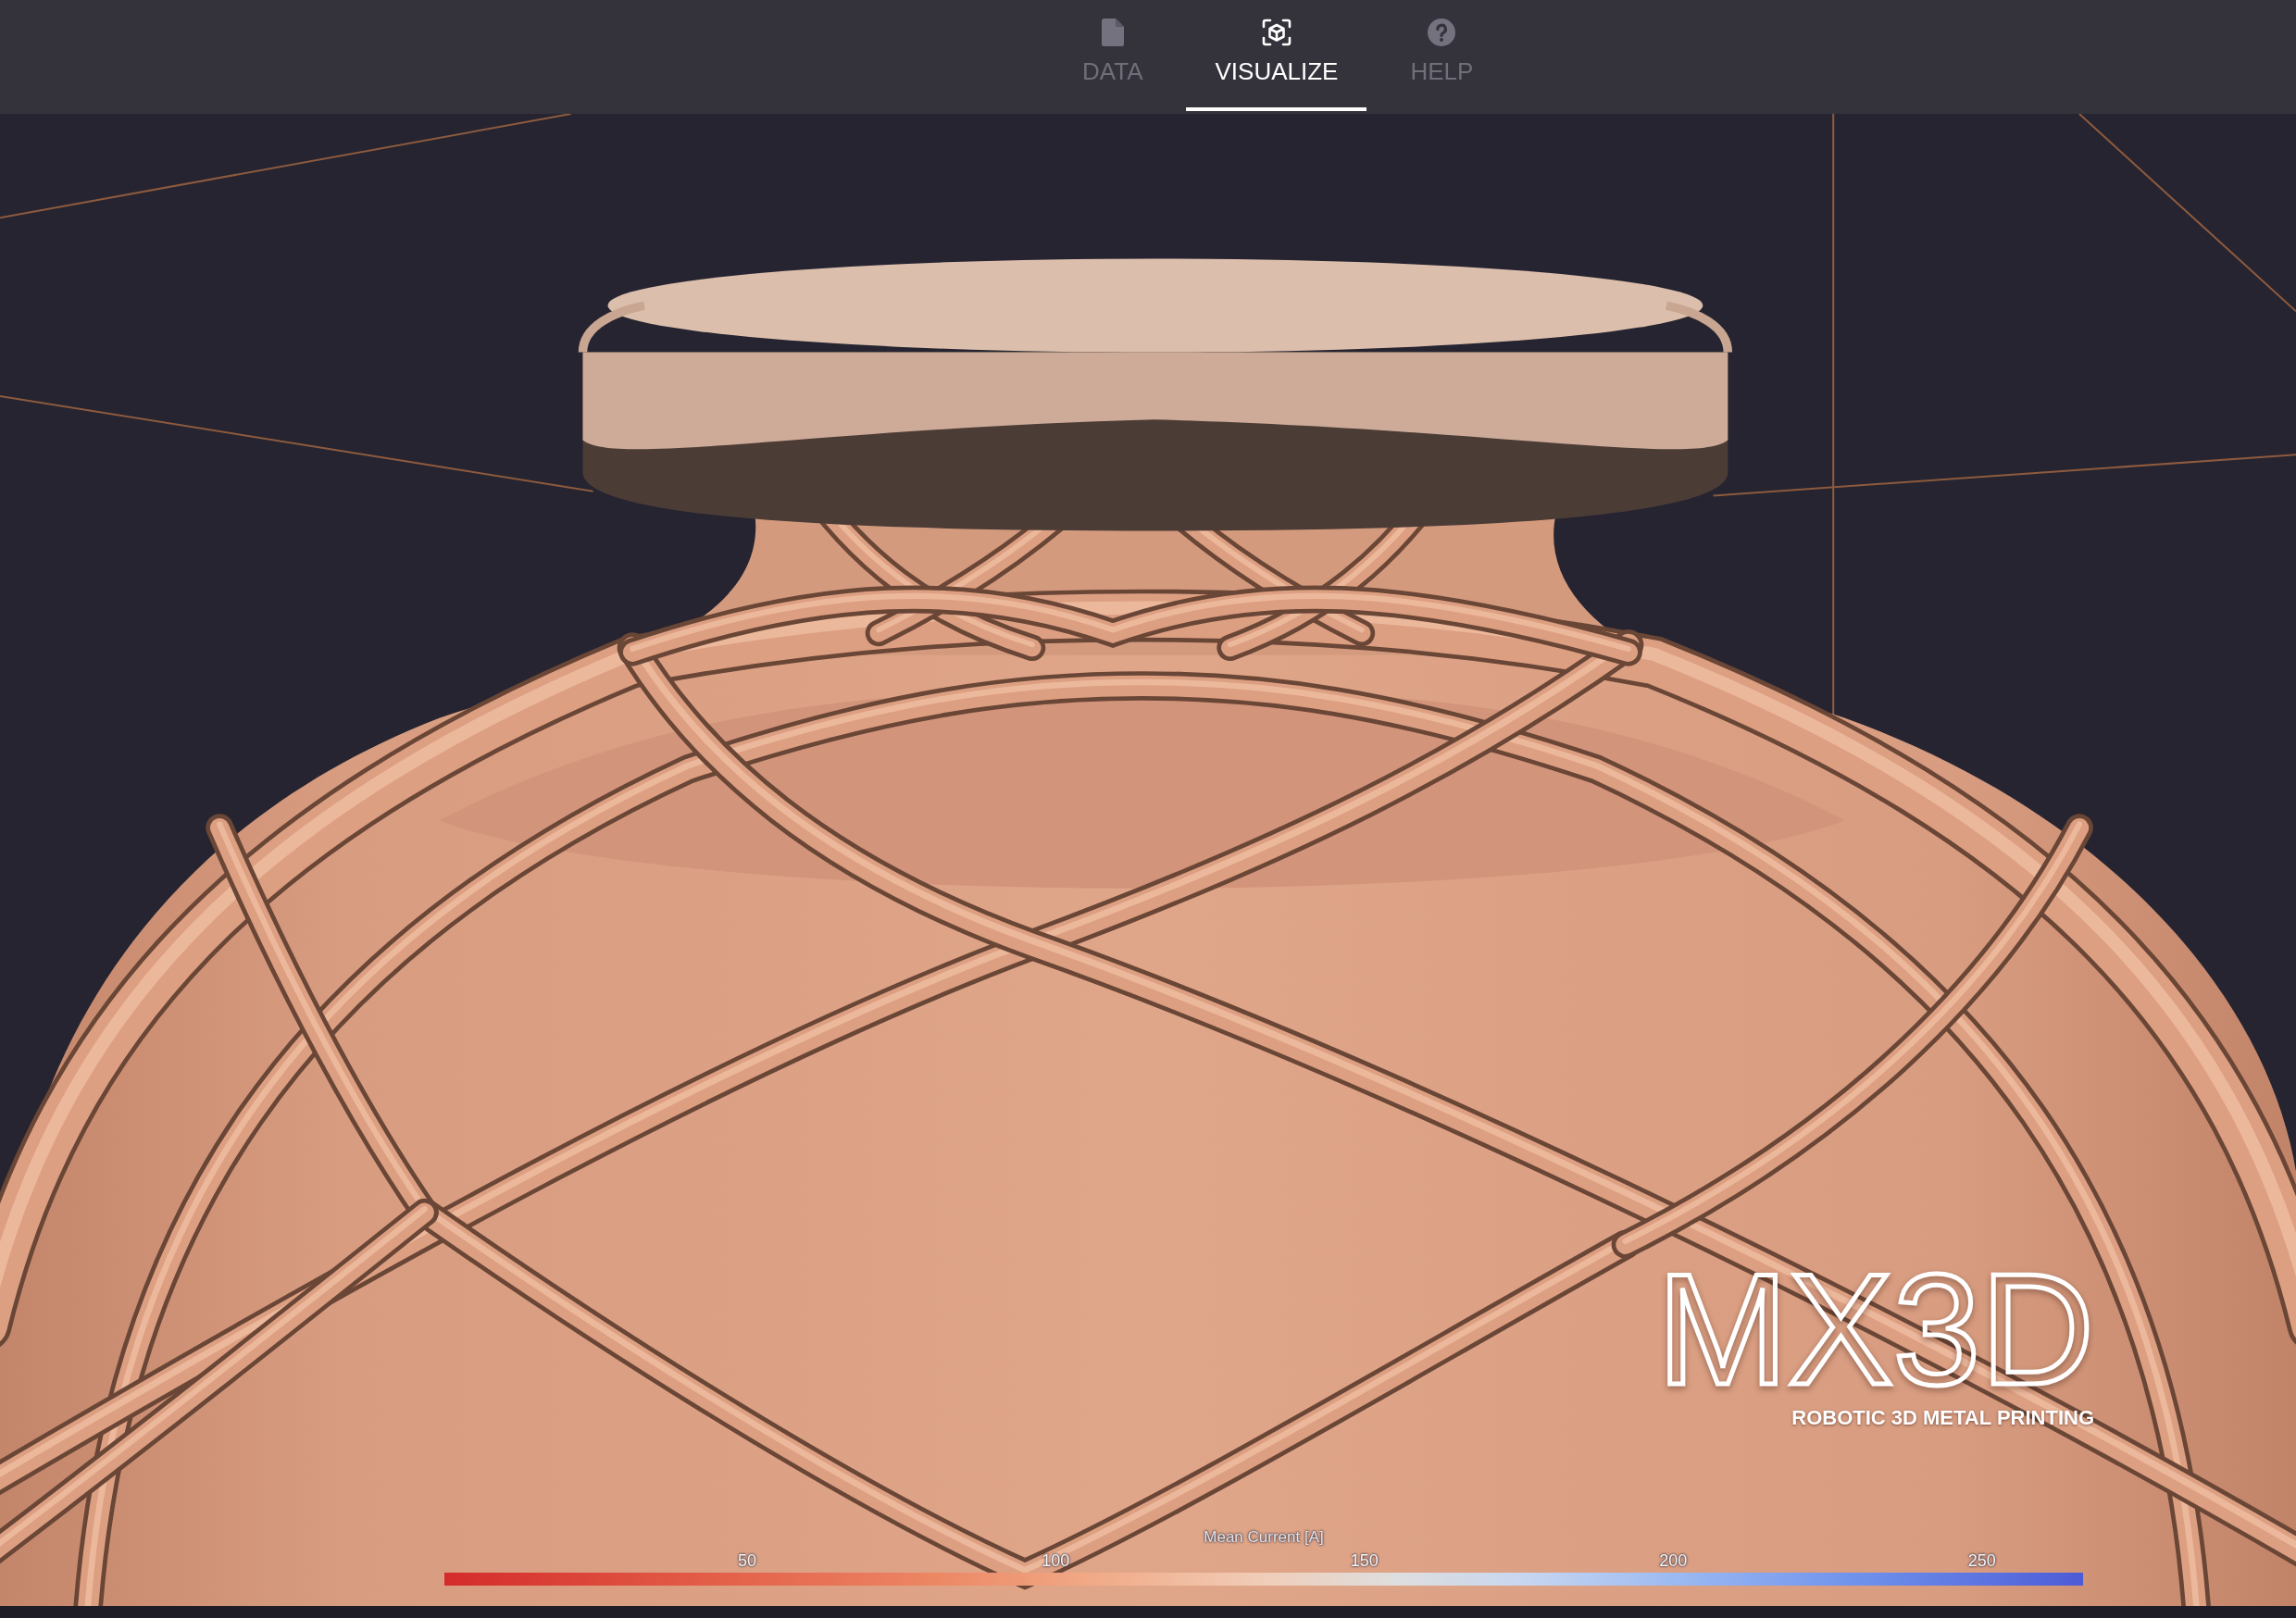  I want to click on color-scale-tick-label: 100, so click(1056, 1560).